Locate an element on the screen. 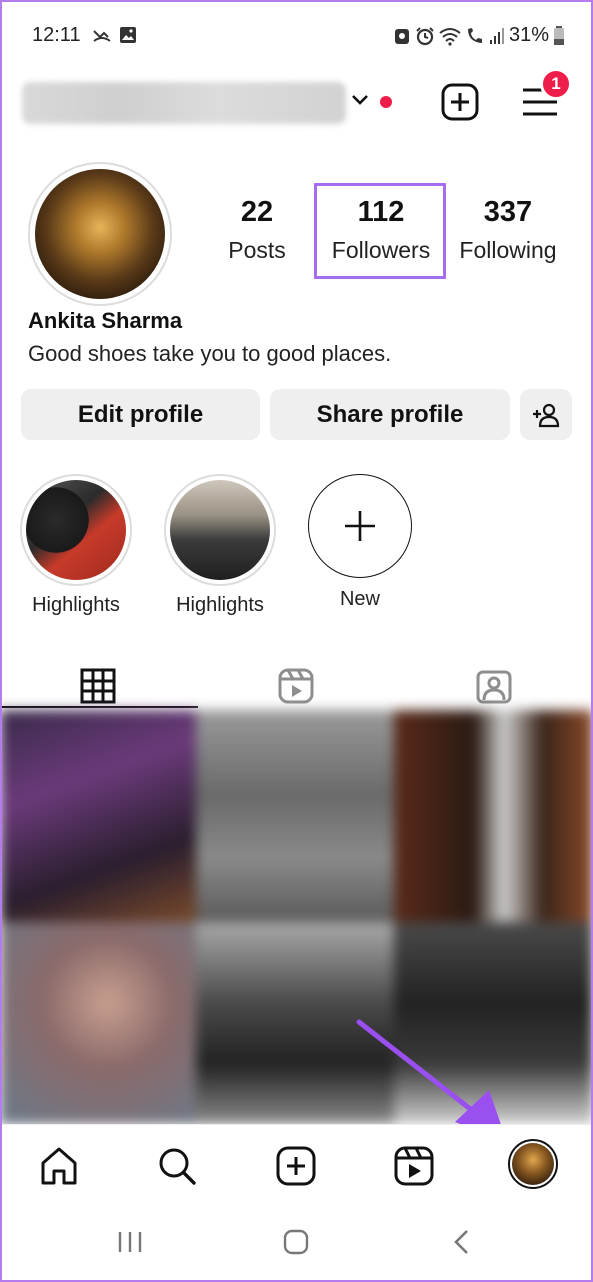  unread-dot is located at coordinates (386, 102).